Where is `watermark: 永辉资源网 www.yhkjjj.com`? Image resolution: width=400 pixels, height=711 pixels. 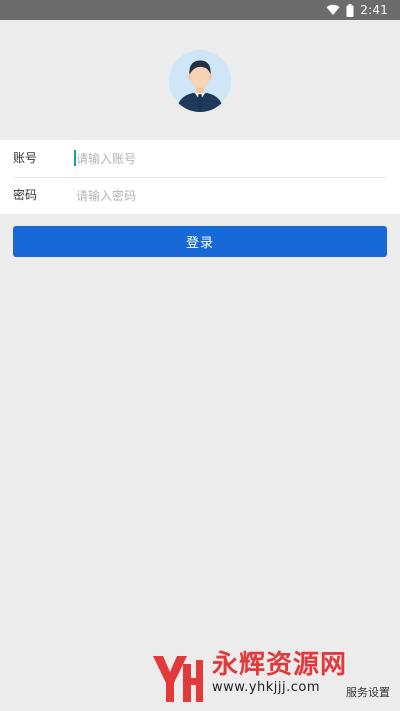
watermark: 永辉资源网 www.yhkjjj.com is located at coordinates (248, 678).